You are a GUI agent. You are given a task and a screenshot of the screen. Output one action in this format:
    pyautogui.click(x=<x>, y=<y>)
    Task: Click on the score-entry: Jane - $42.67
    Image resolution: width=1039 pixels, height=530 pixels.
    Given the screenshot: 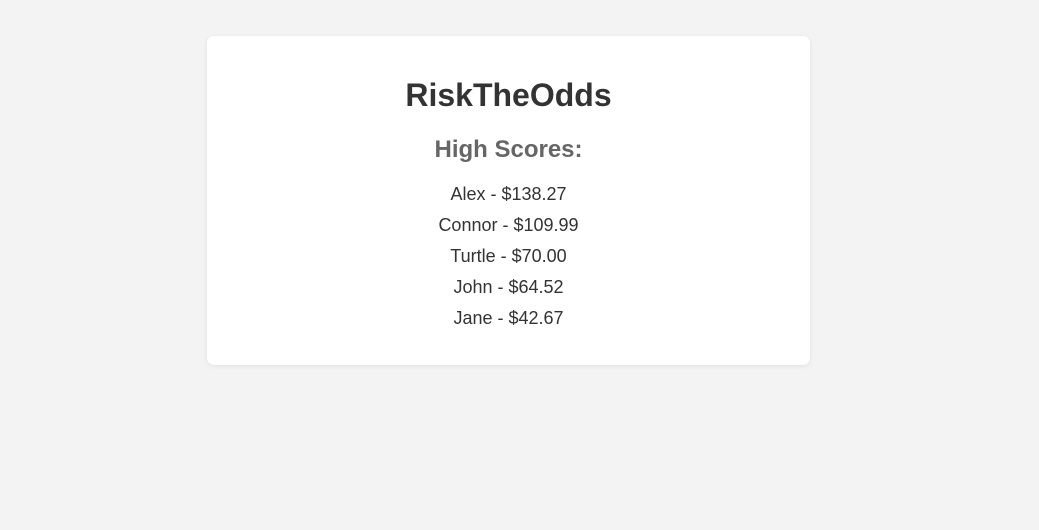 What is the action you would take?
    pyautogui.click(x=508, y=318)
    